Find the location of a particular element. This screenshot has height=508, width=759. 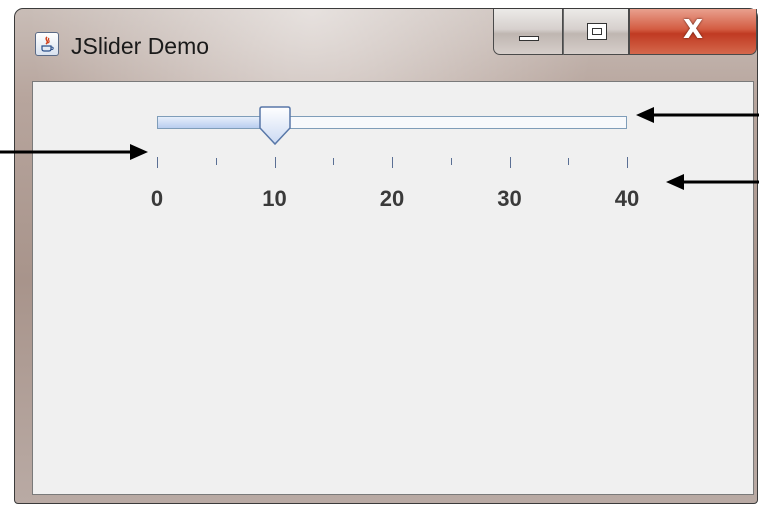

close-icon: X is located at coordinates (693, 30).